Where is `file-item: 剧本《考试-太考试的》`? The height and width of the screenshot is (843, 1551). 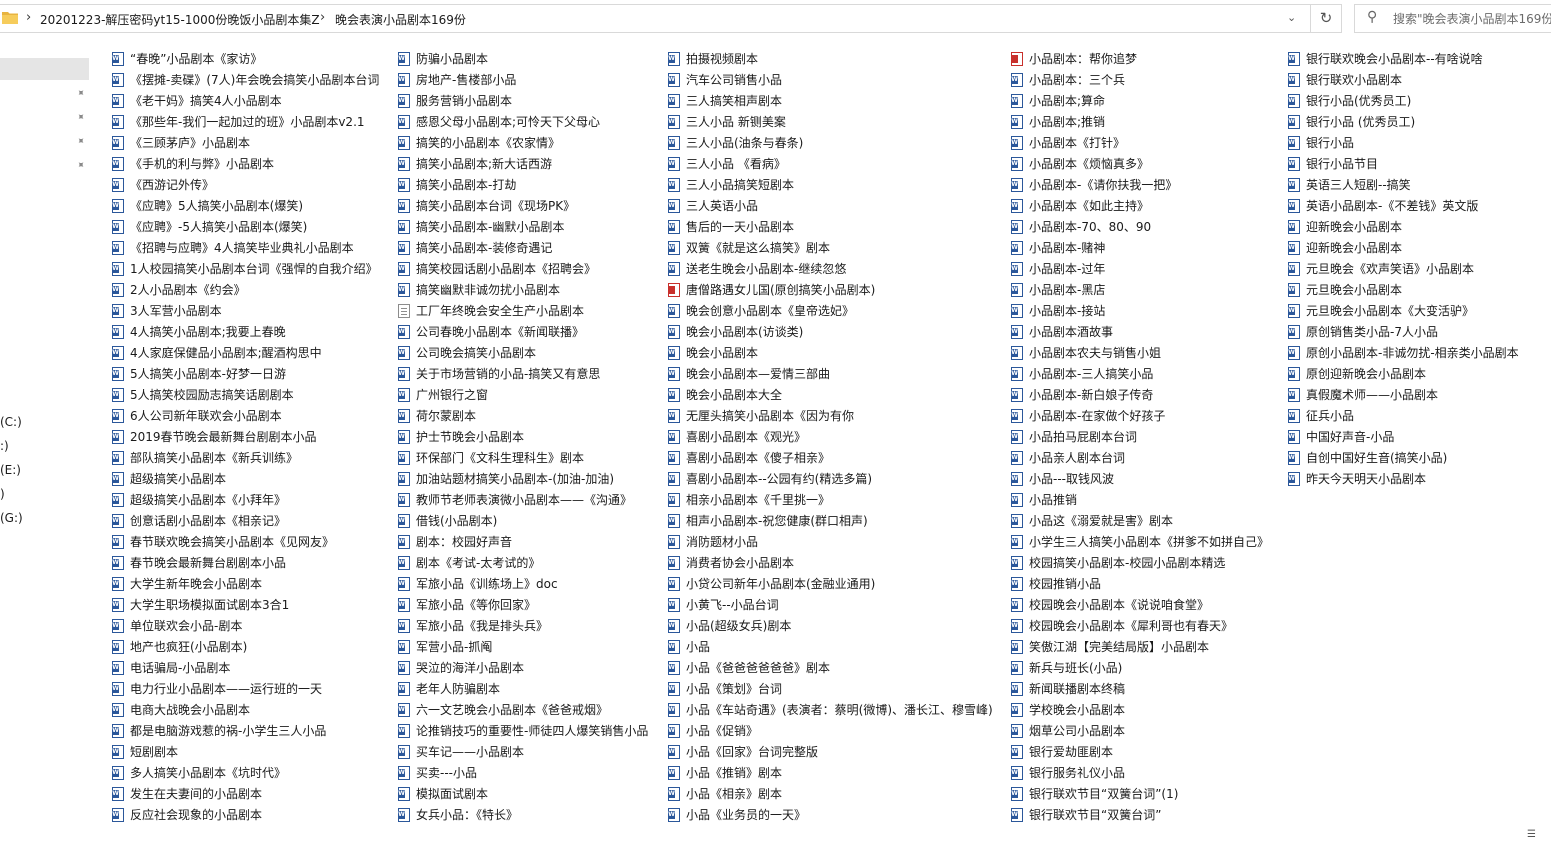 file-item: 剧本《考试-太考试的》 is located at coordinates (523, 562).